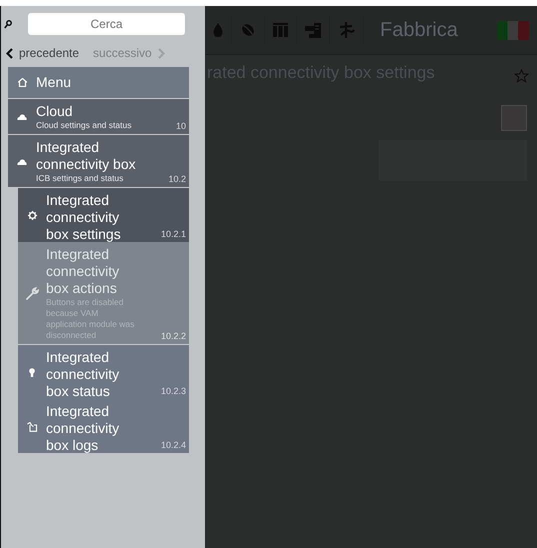 Image resolution: width=537 pixels, height=548 pixels. What do you see at coordinates (346, 30) in the screenshot?
I see `figure-icon` at bounding box center [346, 30].